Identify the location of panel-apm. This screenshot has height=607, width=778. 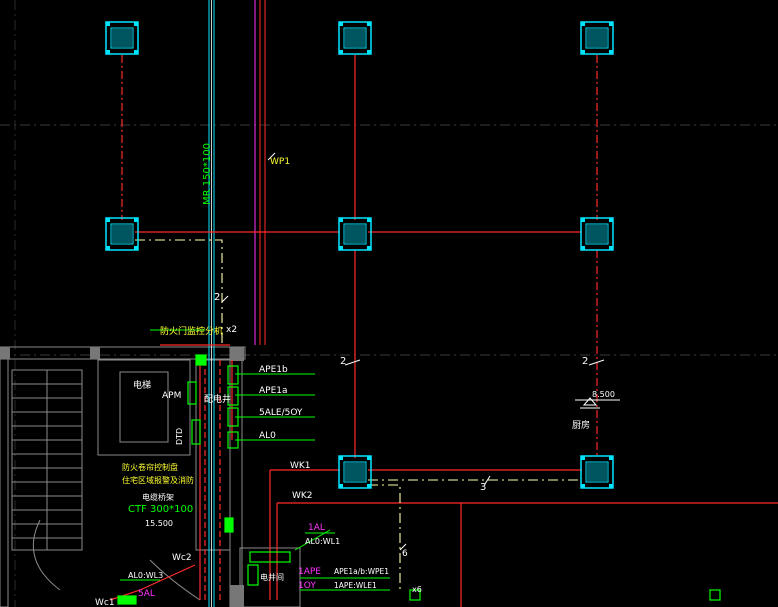
(192, 393).